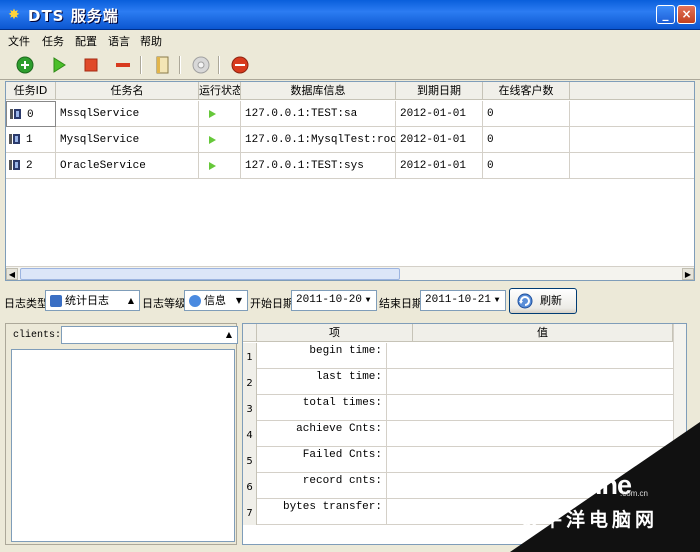 The width and height of the screenshot is (700, 552). Describe the element at coordinates (92, 300) in the screenshot. I see `log-type-select: 统计日志 ▲` at that location.